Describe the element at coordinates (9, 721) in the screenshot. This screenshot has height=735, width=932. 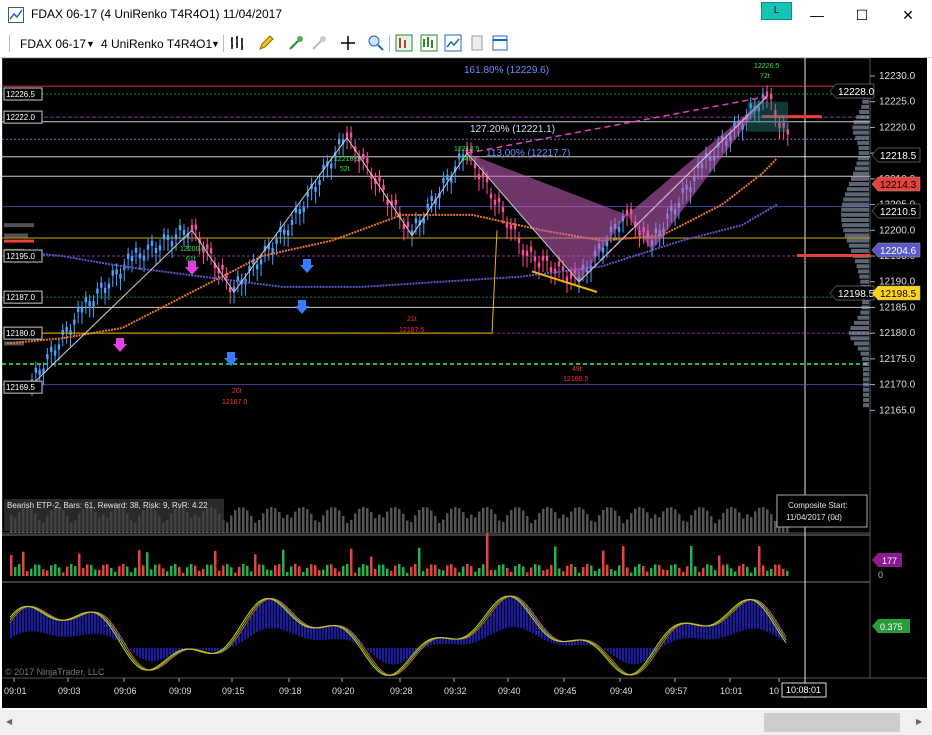
I see `scroll-left-icon: ◀` at that location.